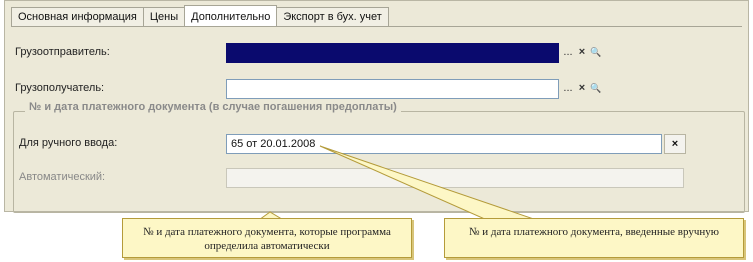 The width and height of the screenshot is (753, 262). I want to click on manual-callout-pointer, so click(440, 187).